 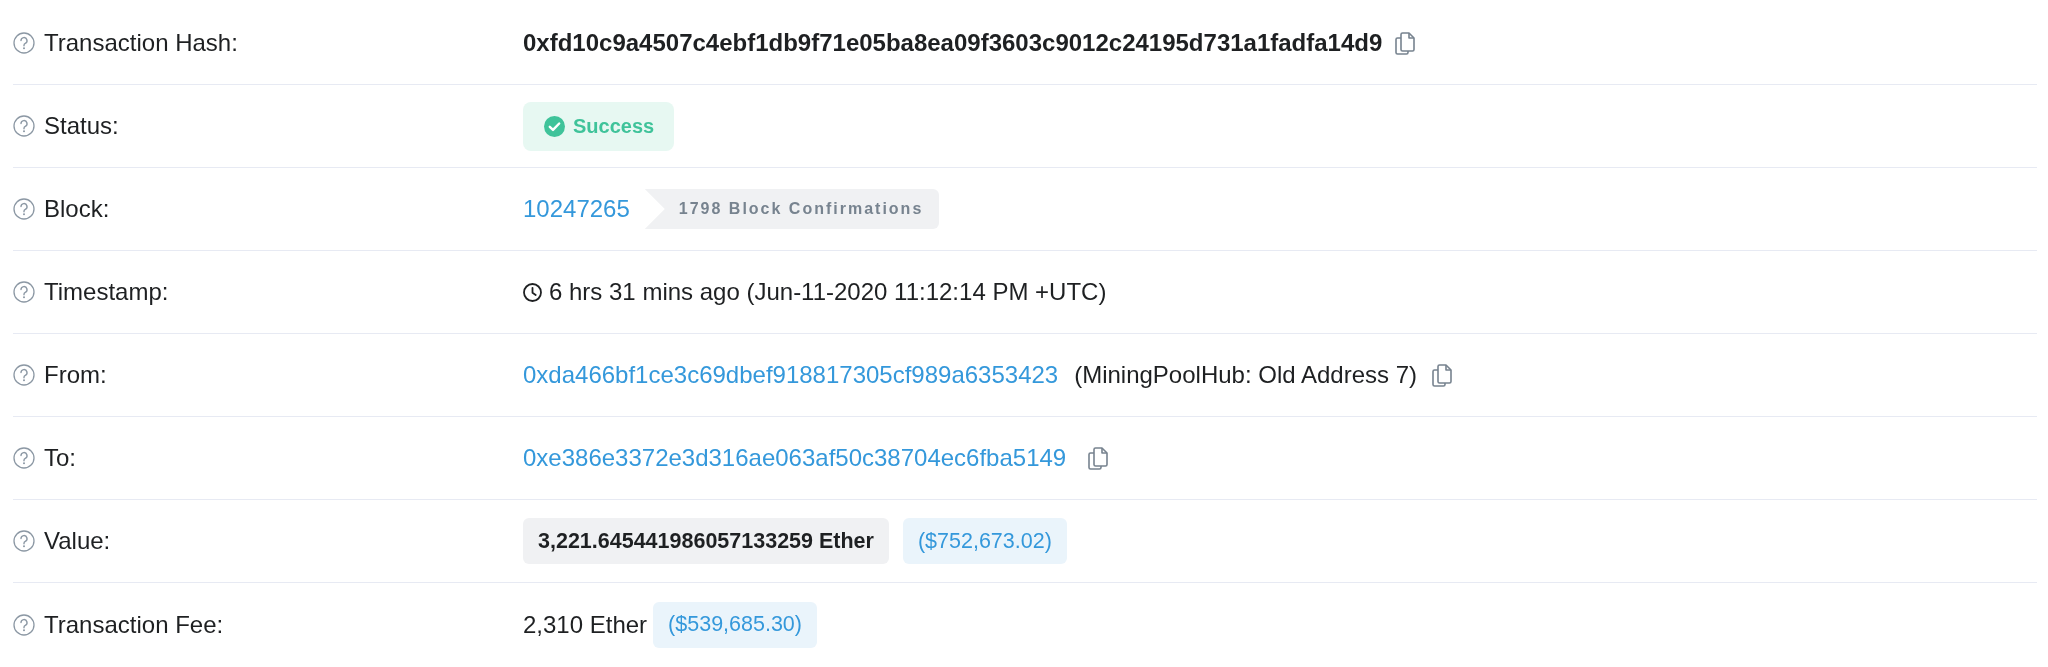 What do you see at coordinates (614, 126) in the screenshot?
I see `status-text: Success` at bounding box center [614, 126].